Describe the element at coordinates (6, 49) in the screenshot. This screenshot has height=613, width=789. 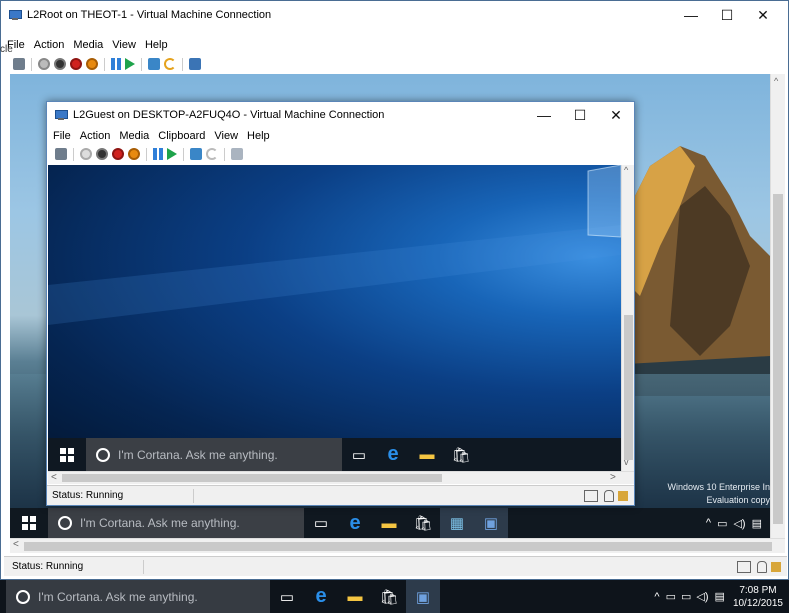
I see `left-edge-text: cle` at that location.